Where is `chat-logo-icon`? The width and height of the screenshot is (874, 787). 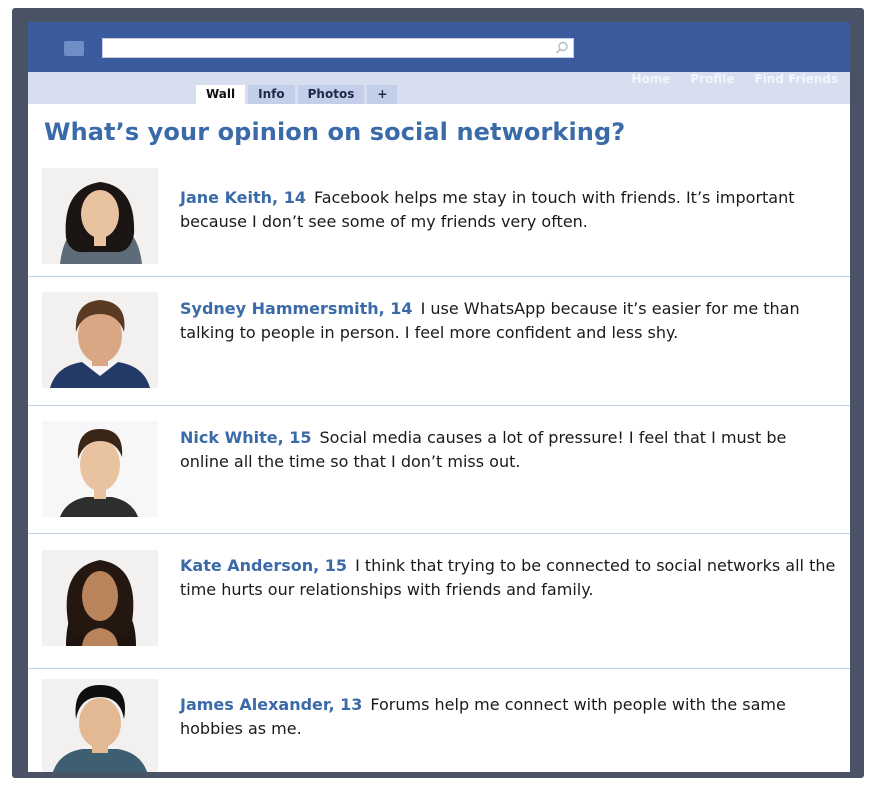 chat-logo-icon is located at coordinates (74, 48).